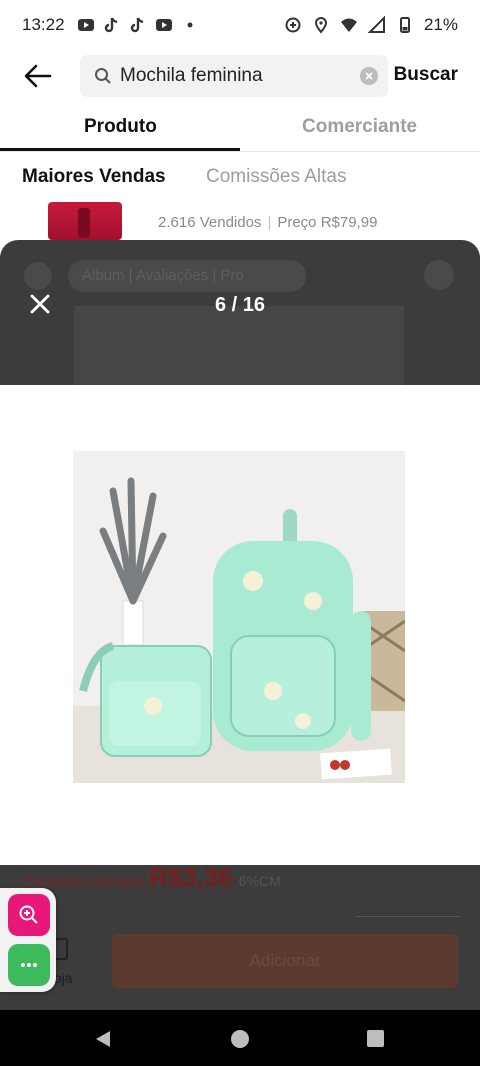 The width and height of the screenshot is (480, 1066). What do you see at coordinates (94, 177) in the screenshot?
I see `tab-maiores-vendas: Maiores Vendas` at bounding box center [94, 177].